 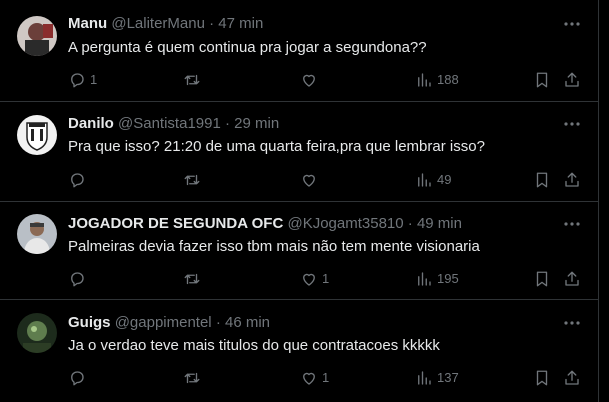 What do you see at coordinates (325, 180) in the screenshot?
I see `tweet-actions: 49` at bounding box center [325, 180].